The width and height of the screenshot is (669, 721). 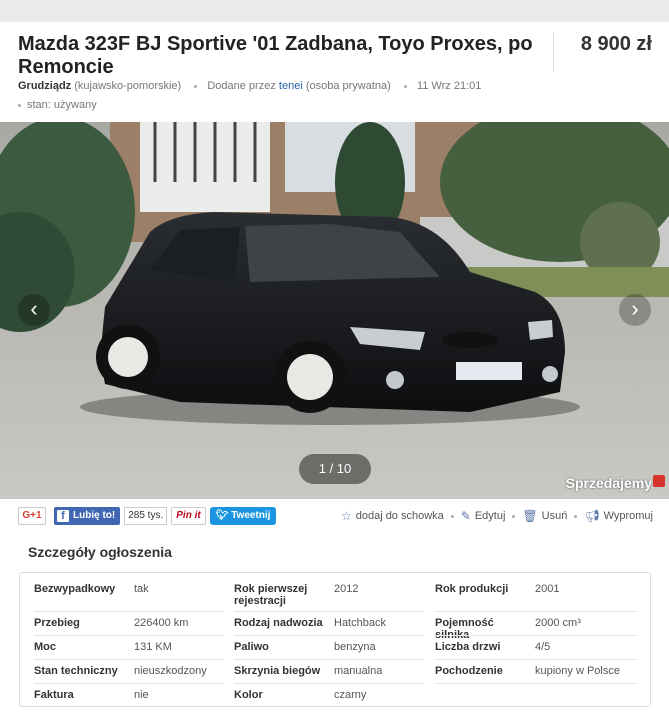 What do you see at coordinates (100, 552) in the screenshot?
I see `details-heading: Szczegóły ogłoszenia` at bounding box center [100, 552].